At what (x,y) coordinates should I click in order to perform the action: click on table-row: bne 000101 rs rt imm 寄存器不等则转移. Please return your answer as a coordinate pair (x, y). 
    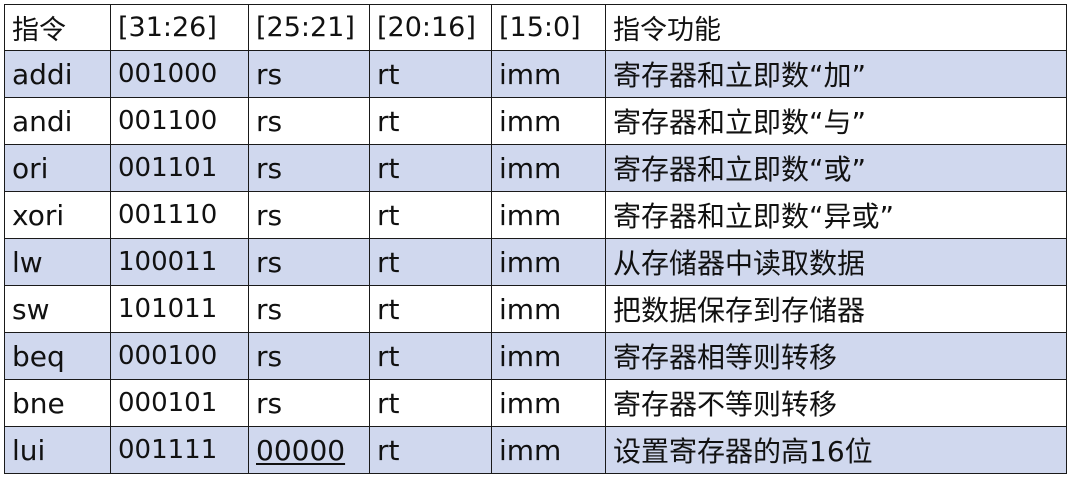
    Looking at the image, I should click on (535, 403).